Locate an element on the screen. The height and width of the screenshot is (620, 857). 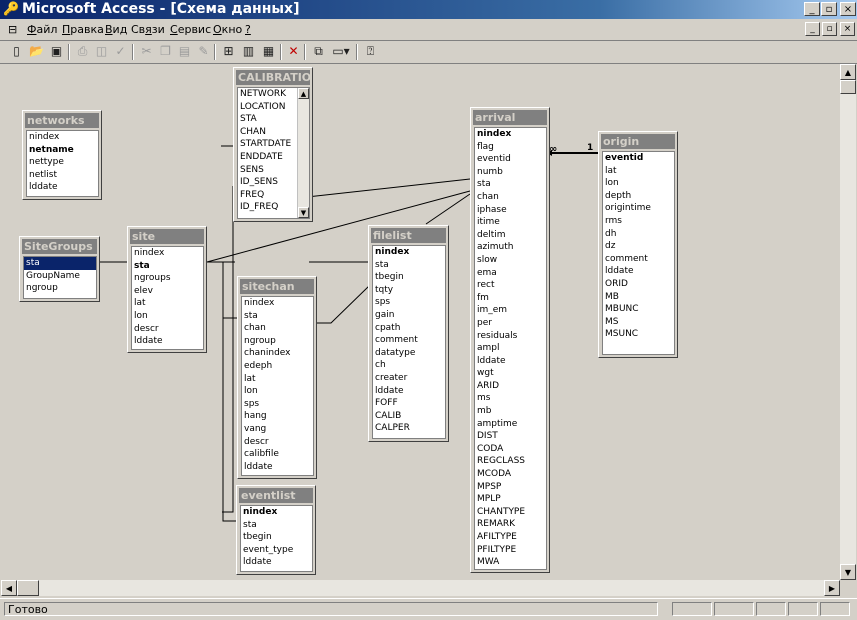
mdi-minimize-button: _ is located at coordinates (812, 29).